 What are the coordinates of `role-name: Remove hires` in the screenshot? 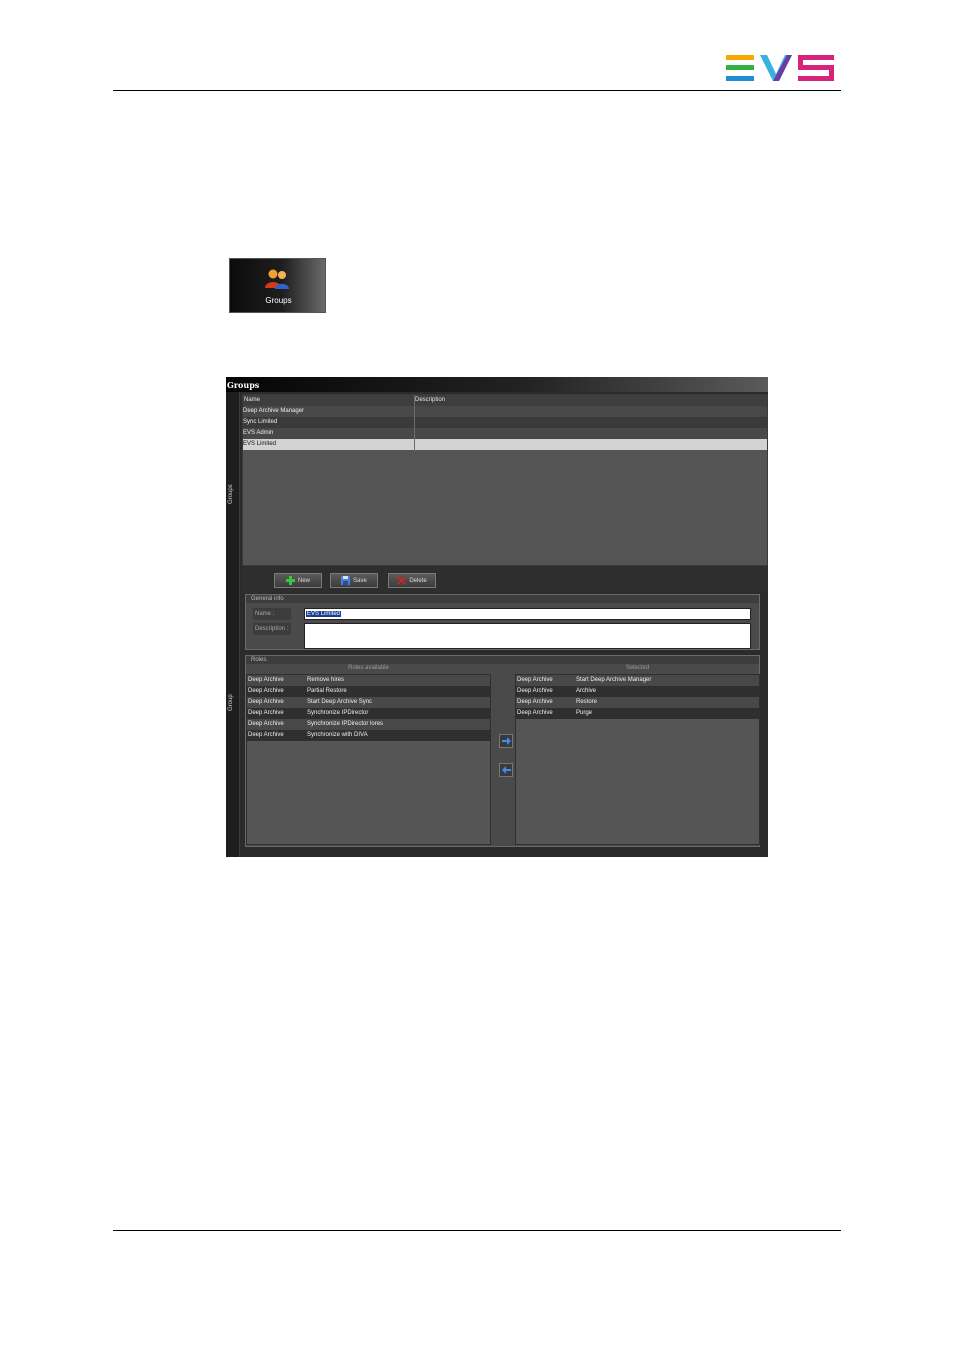 It's located at (326, 680).